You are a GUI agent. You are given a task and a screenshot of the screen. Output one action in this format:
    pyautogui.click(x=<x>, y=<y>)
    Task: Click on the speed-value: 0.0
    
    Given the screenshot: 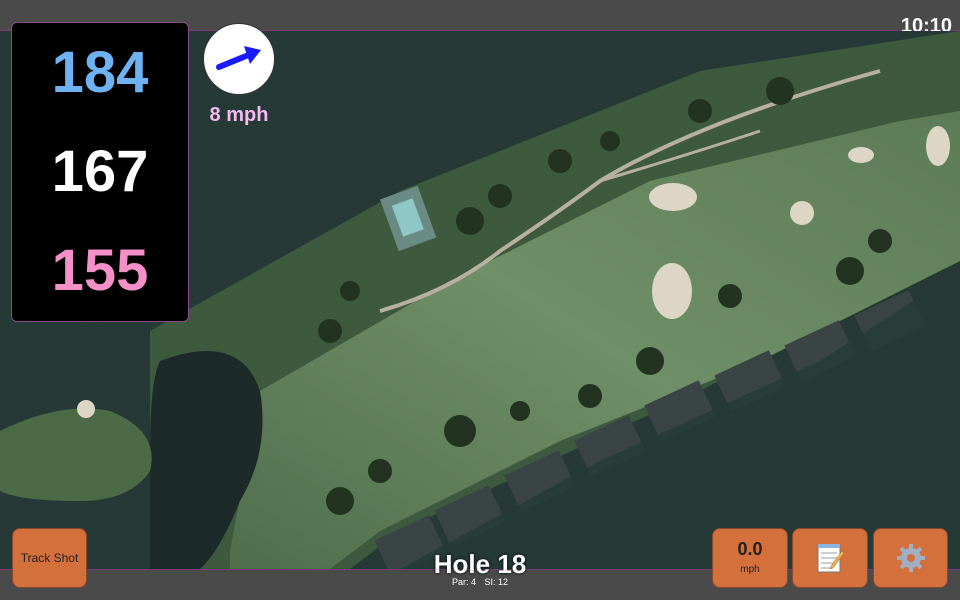 What is the action you would take?
    pyautogui.click(x=750, y=549)
    